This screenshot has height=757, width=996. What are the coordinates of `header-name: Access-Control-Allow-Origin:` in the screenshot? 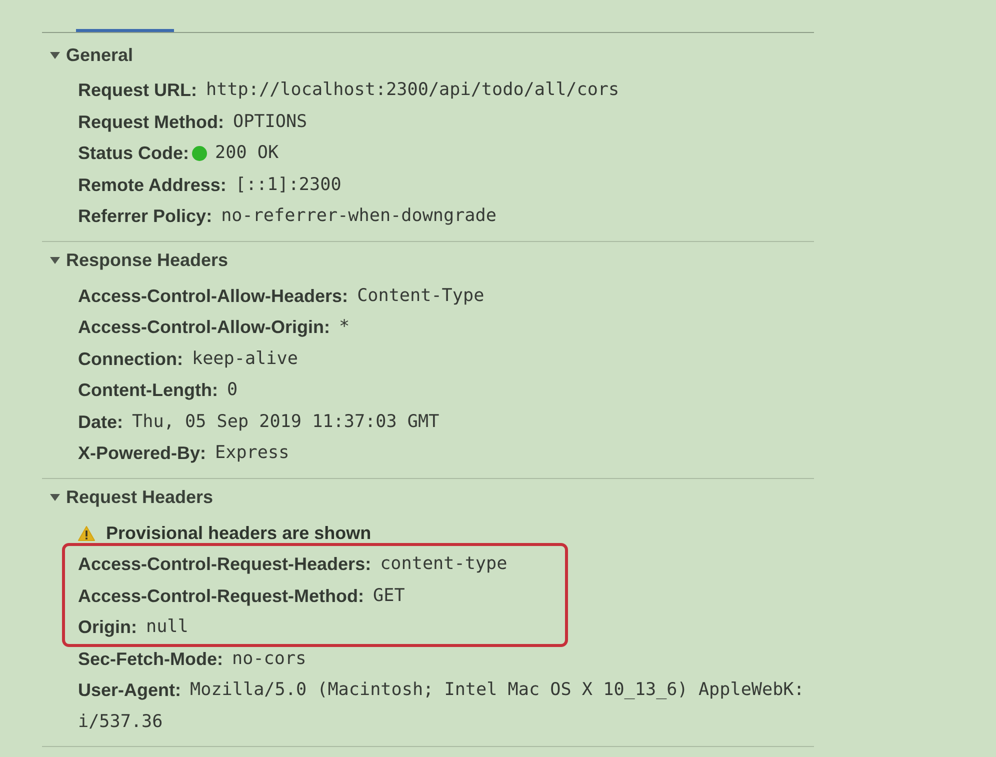 It's located at (204, 327).